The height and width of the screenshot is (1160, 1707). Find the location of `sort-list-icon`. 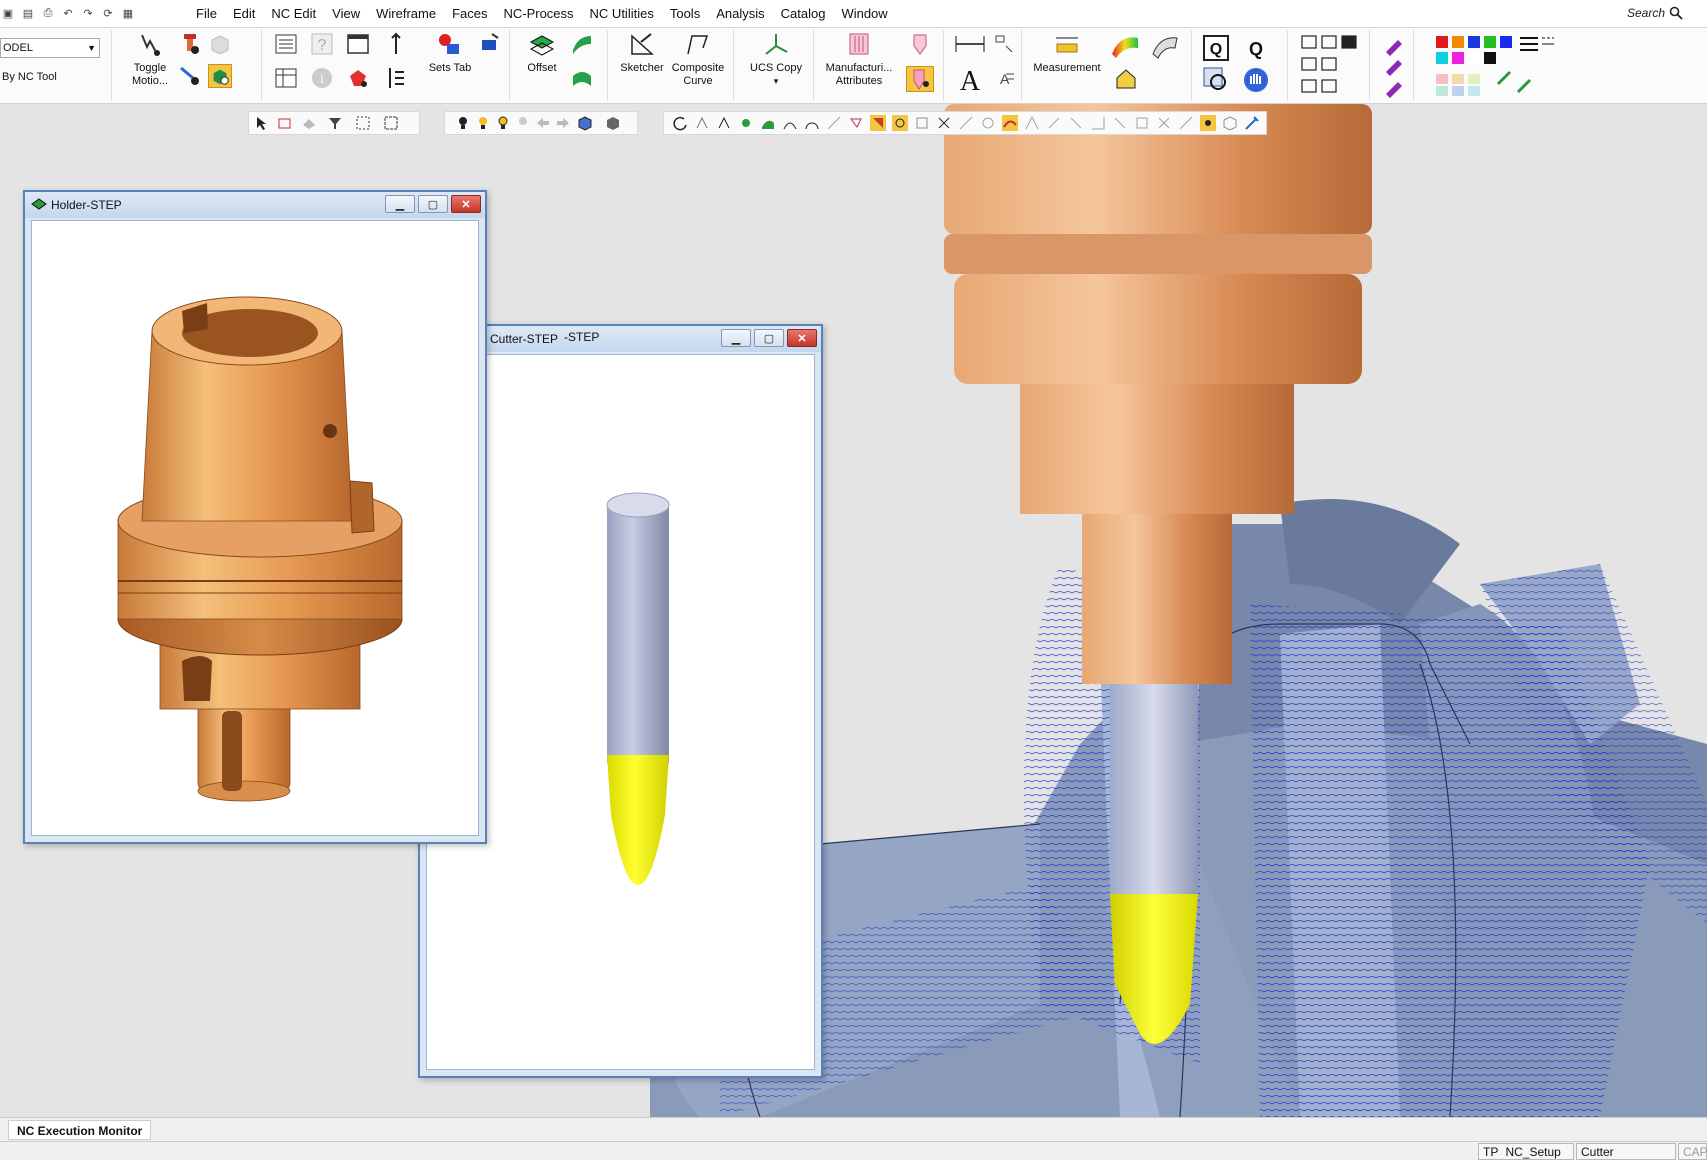

sort-list-icon is located at coordinates (396, 78).